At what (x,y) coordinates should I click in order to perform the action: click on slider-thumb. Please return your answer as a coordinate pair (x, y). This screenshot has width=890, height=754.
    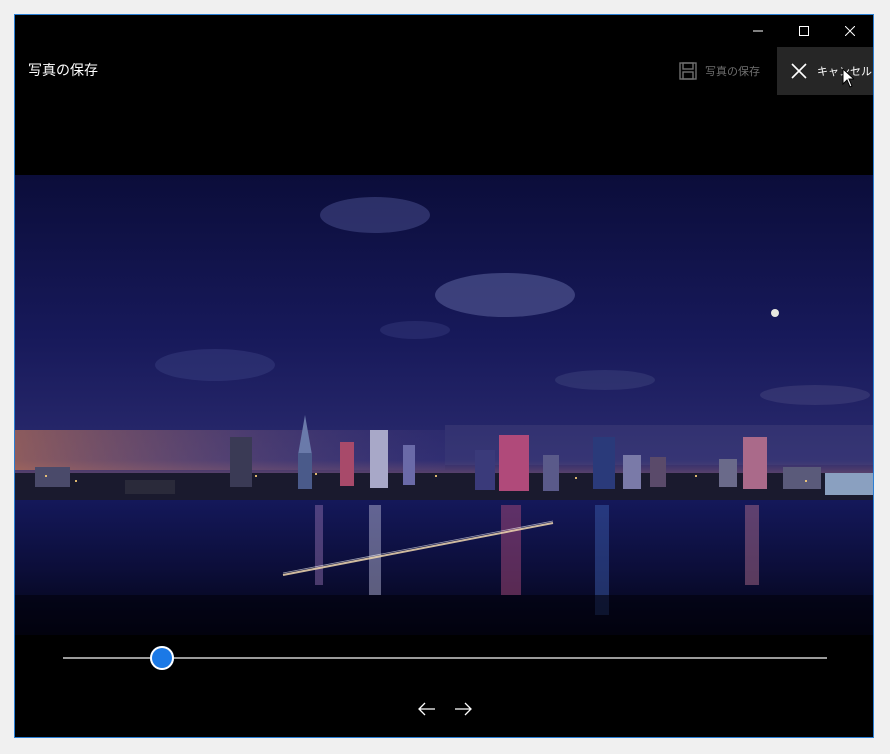
    Looking at the image, I should click on (162, 658).